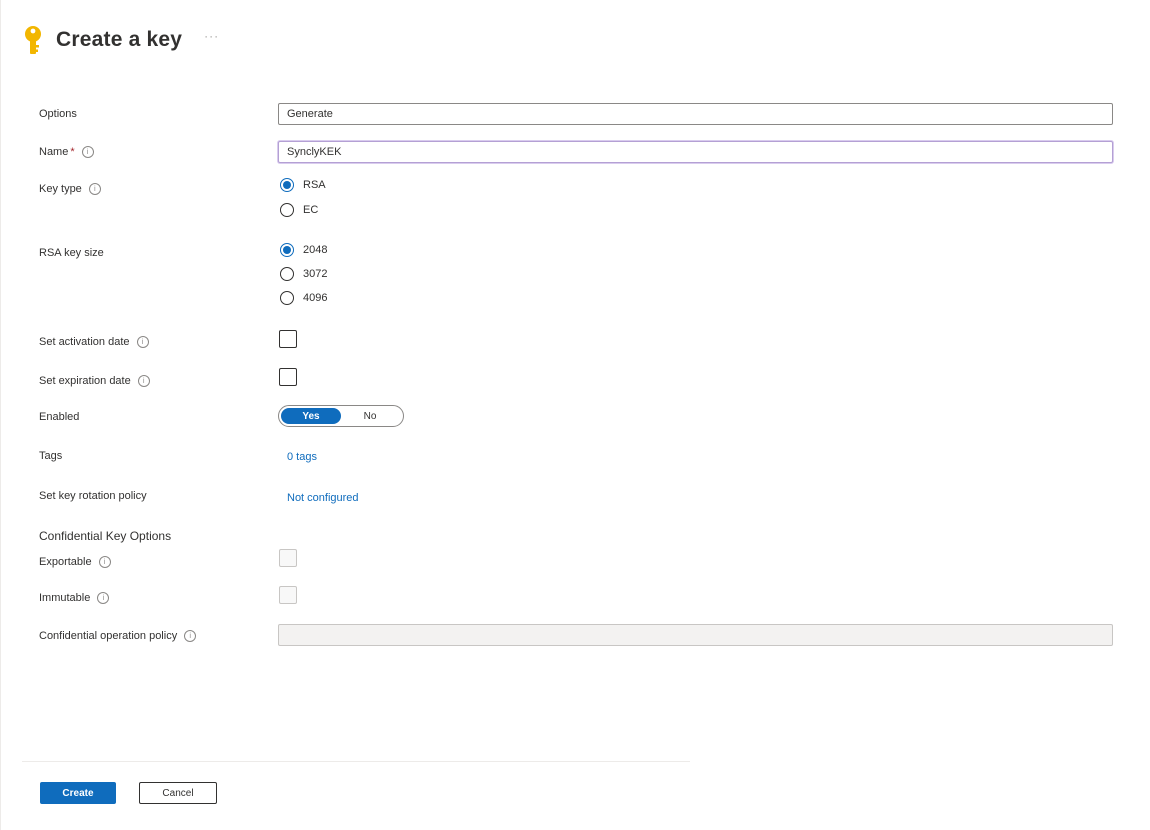  Describe the element at coordinates (315, 250) in the screenshot. I see `rsa-size-2048-label: 2048` at that location.